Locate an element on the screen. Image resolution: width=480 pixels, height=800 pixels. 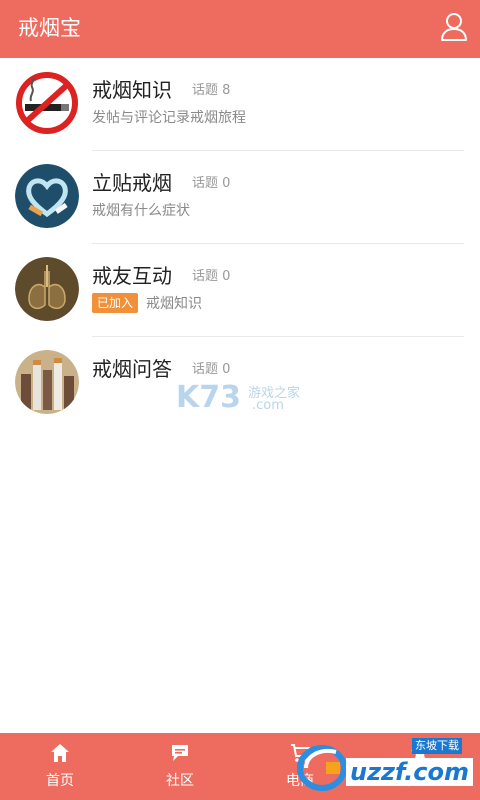
lungs-avatar is located at coordinates (47, 289).